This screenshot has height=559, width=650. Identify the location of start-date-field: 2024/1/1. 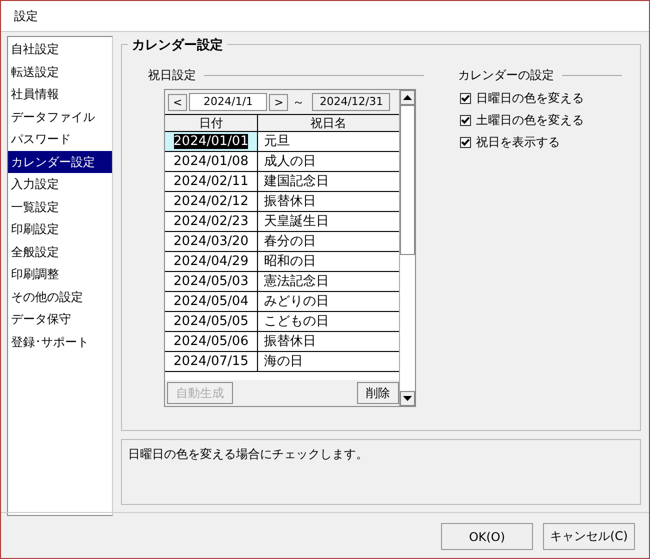
(228, 102).